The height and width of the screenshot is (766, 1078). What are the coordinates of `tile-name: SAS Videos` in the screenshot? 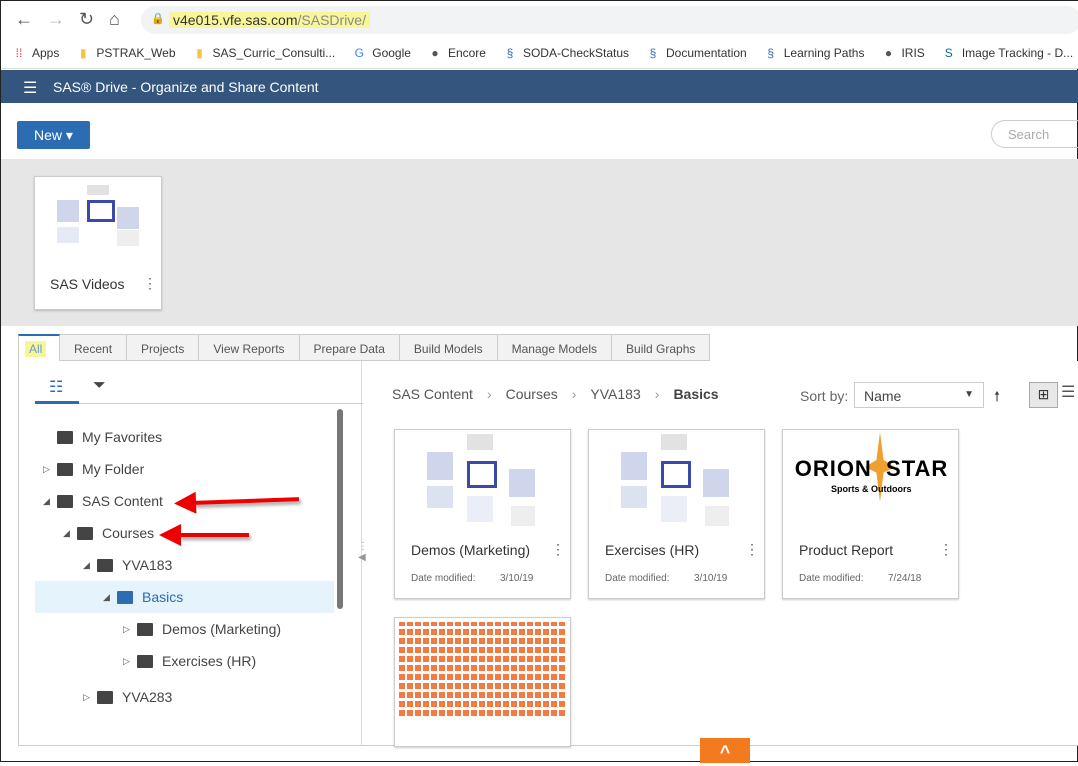 It's located at (87, 284).